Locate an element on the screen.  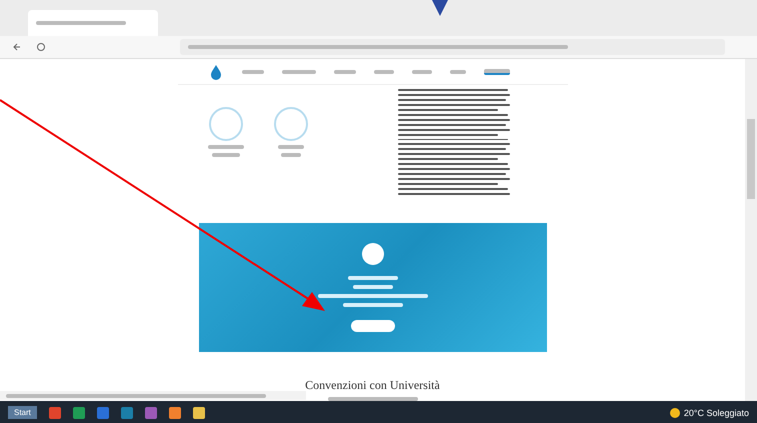
weather-text: 20°C Soleggiato is located at coordinates (716, 413).